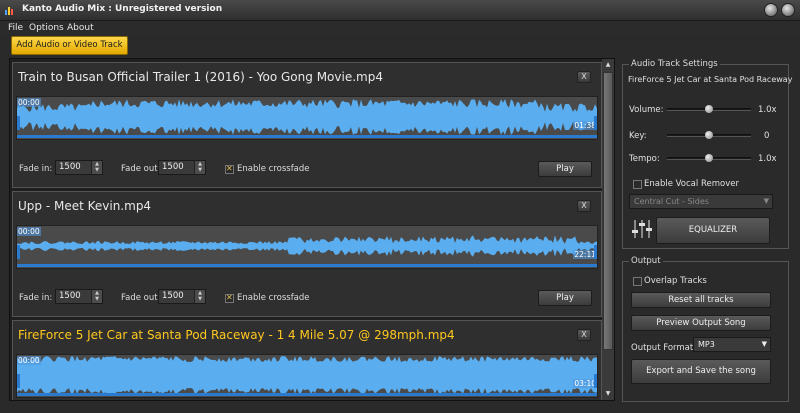  I want to click on tempo-label: Tempo:, so click(644, 159).